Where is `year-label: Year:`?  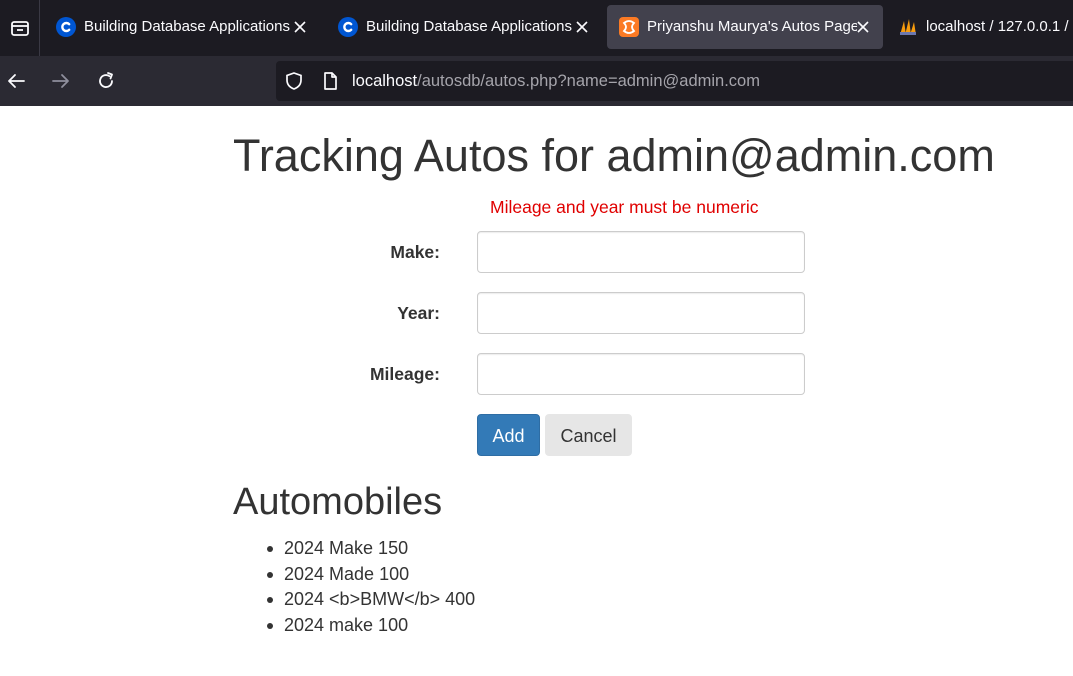
year-label: Year: is located at coordinates (418, 313).